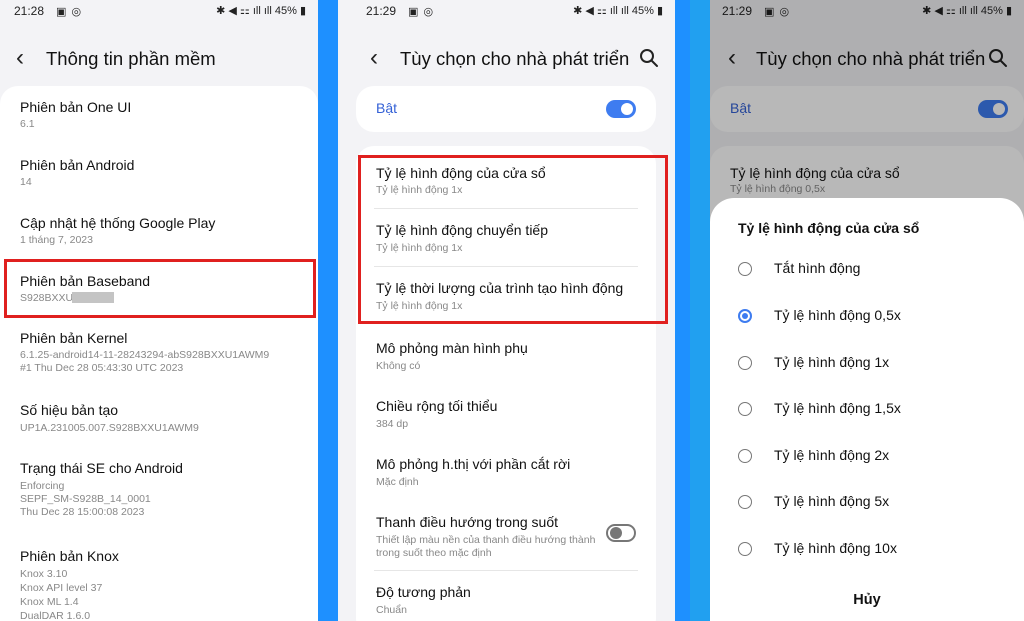 Image resolution: width=1024 pixels, height=621 pixels. Describe the element at coordinates (867, 457) in the screenshot. I see `option-scale-2x: Tỷ lệ hình động 2x` at that location.